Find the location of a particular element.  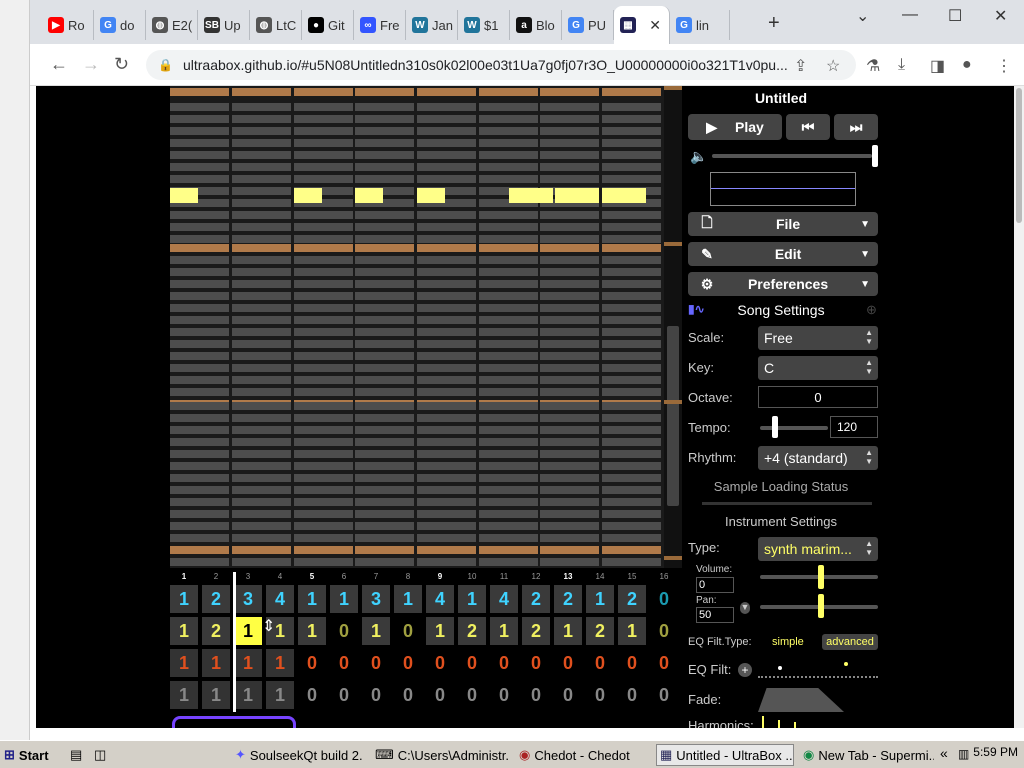

add-eq-filter-button: + is located at coordinates (745, 670).